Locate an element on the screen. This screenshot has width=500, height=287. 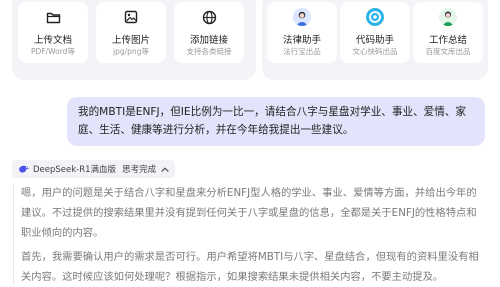
add-link-subtitle: 支持各类链接 is located at coordinates (209, 51).